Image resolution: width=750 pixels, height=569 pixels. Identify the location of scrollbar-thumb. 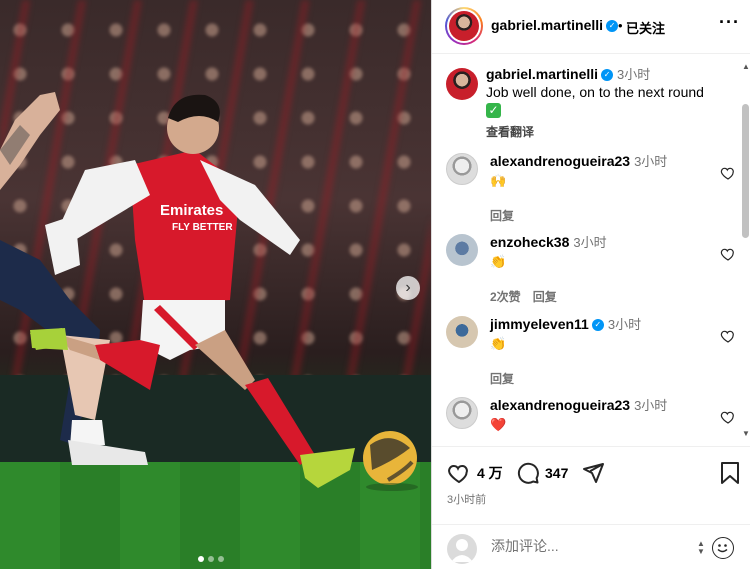
(745, 171).